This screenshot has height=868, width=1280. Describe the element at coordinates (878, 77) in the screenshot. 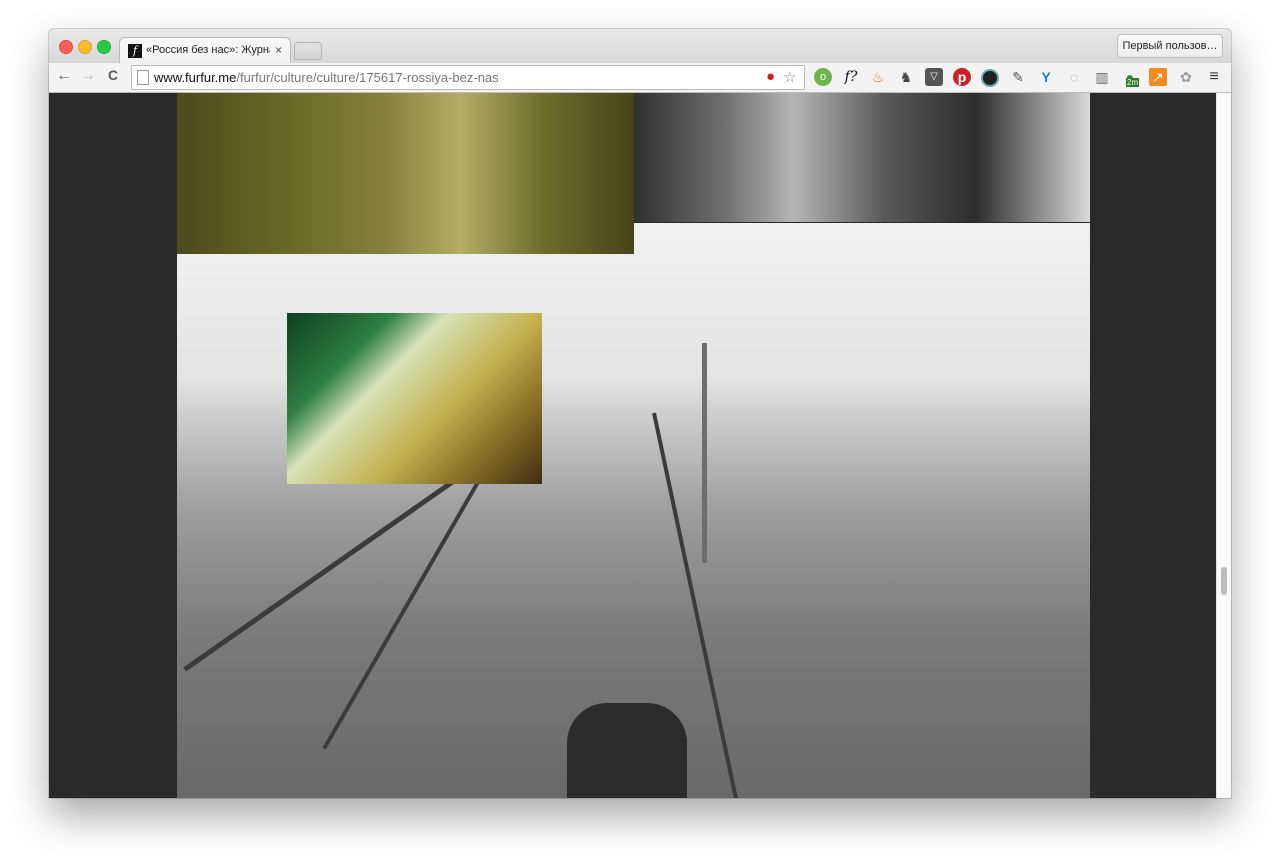

I see `fire-icon: ♨` at that location.